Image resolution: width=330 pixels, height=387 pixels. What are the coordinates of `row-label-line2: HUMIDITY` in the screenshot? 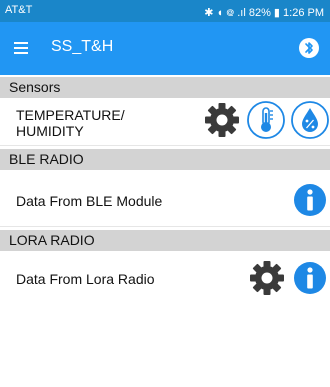 It's located at (50, 131).